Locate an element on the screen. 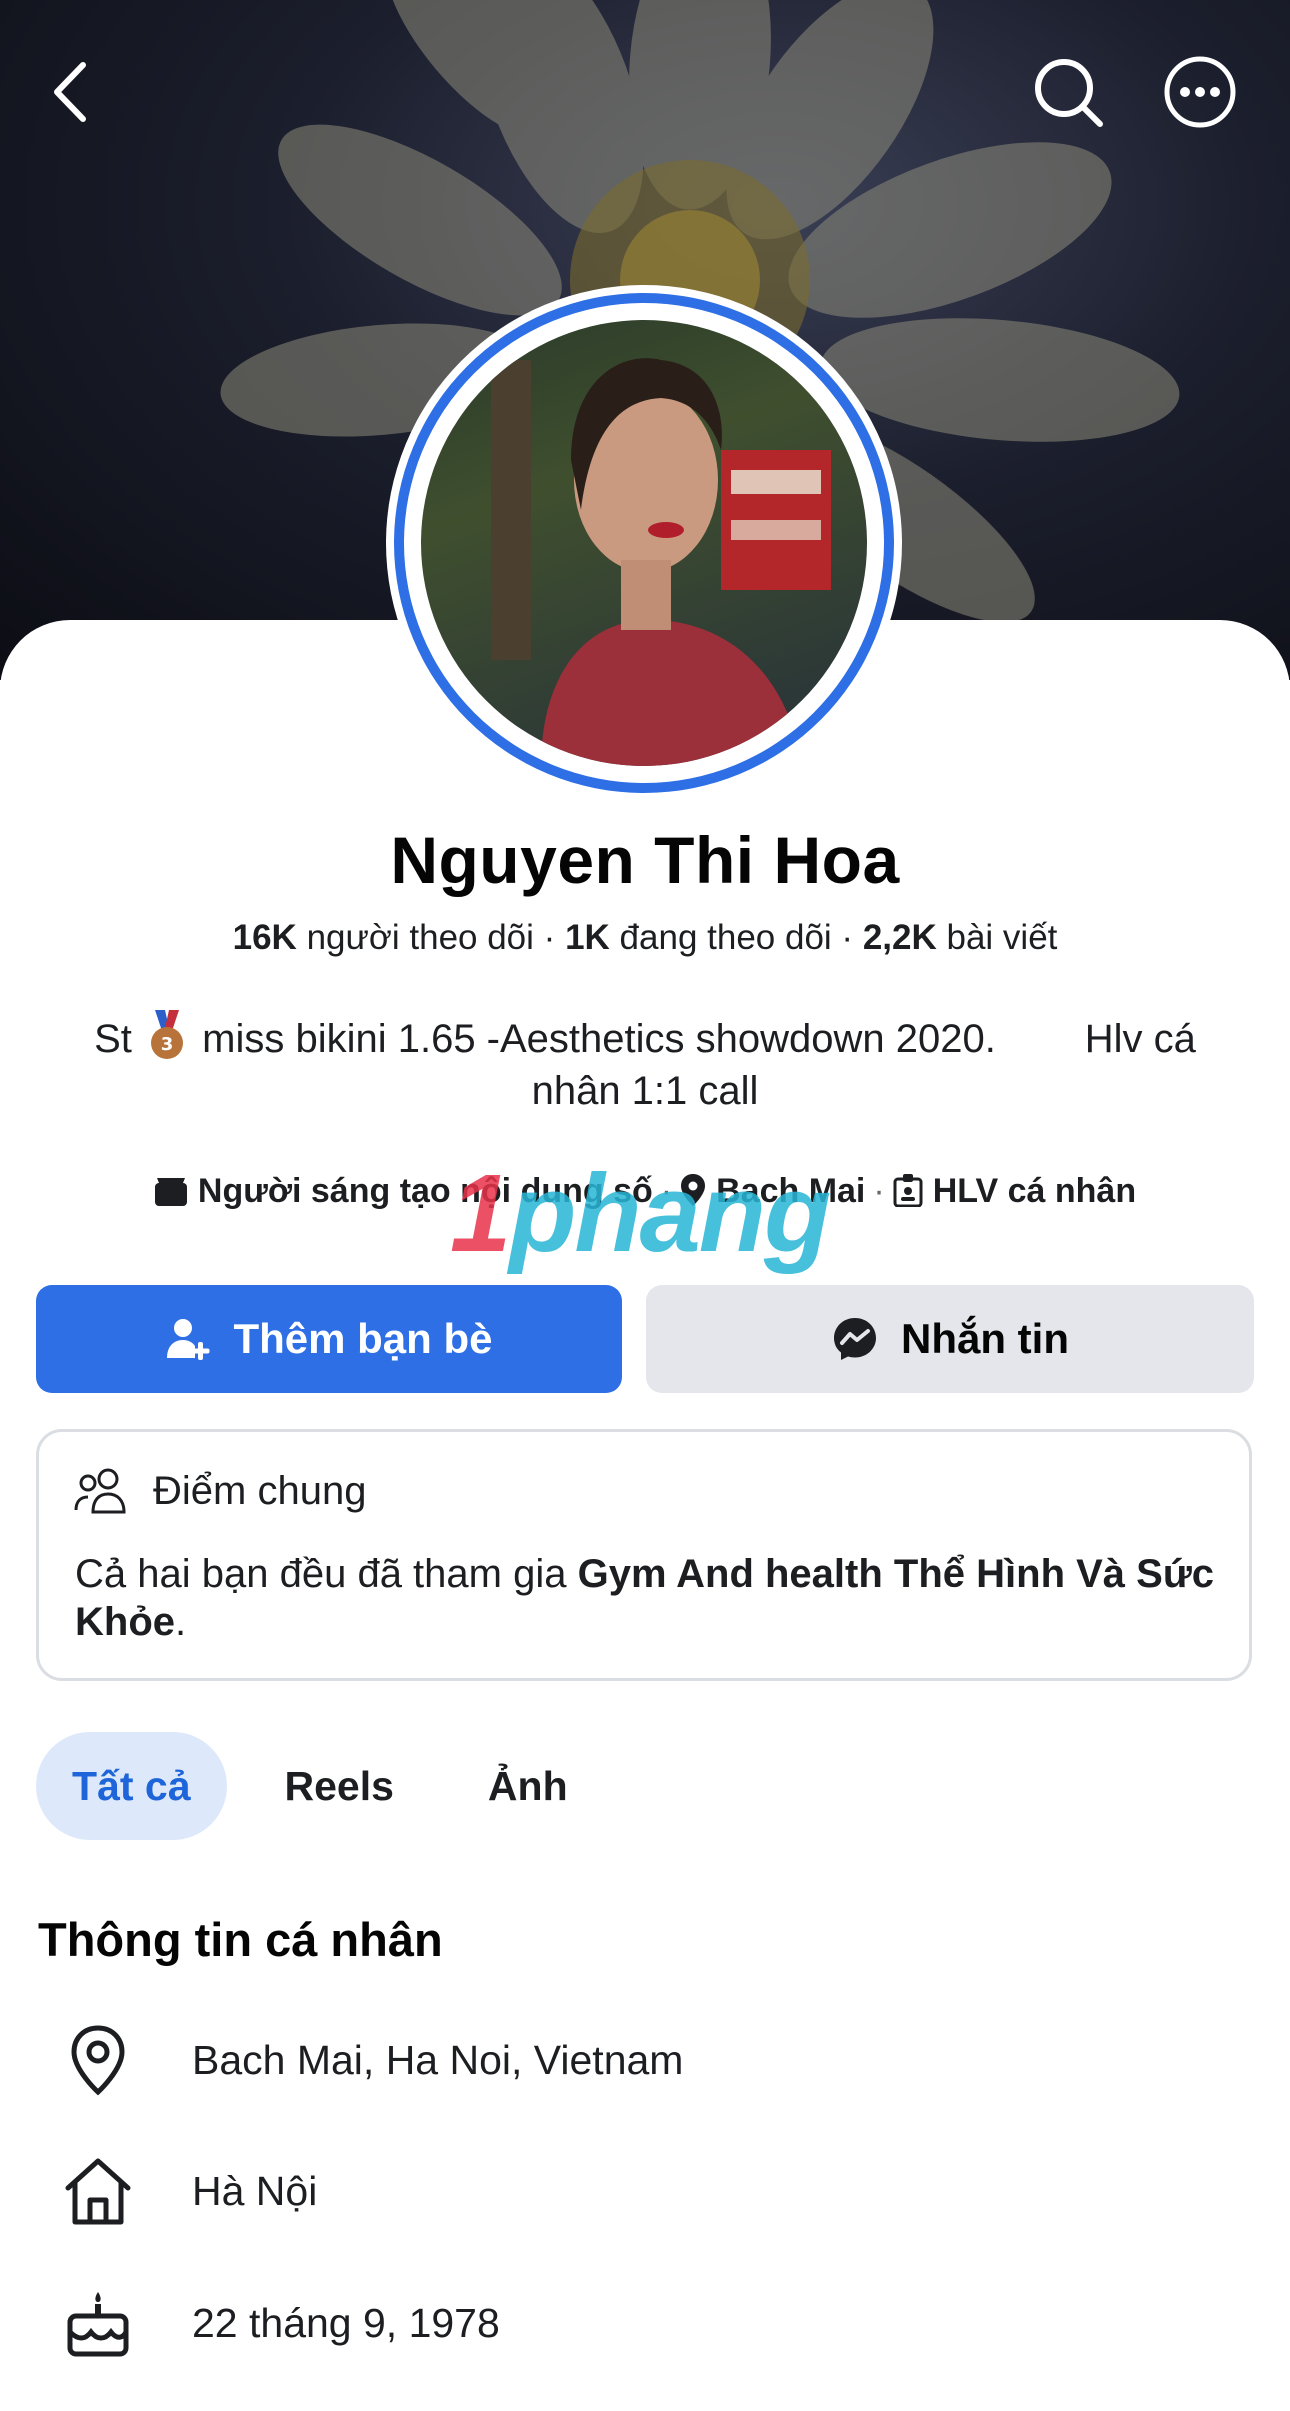 The image size is (1290, 2411). mutual-title: Điểm chung is located at coordinates (260, 1490).